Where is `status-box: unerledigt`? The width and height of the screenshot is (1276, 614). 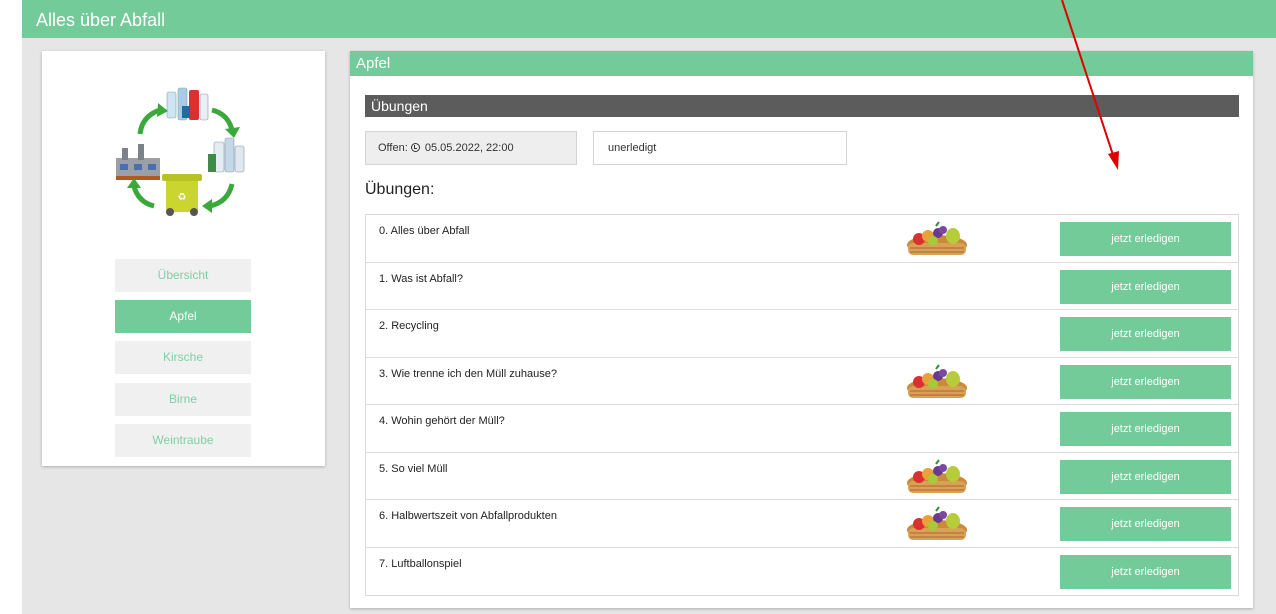
status-box: unerledigt is located at coordinates (720, 148).